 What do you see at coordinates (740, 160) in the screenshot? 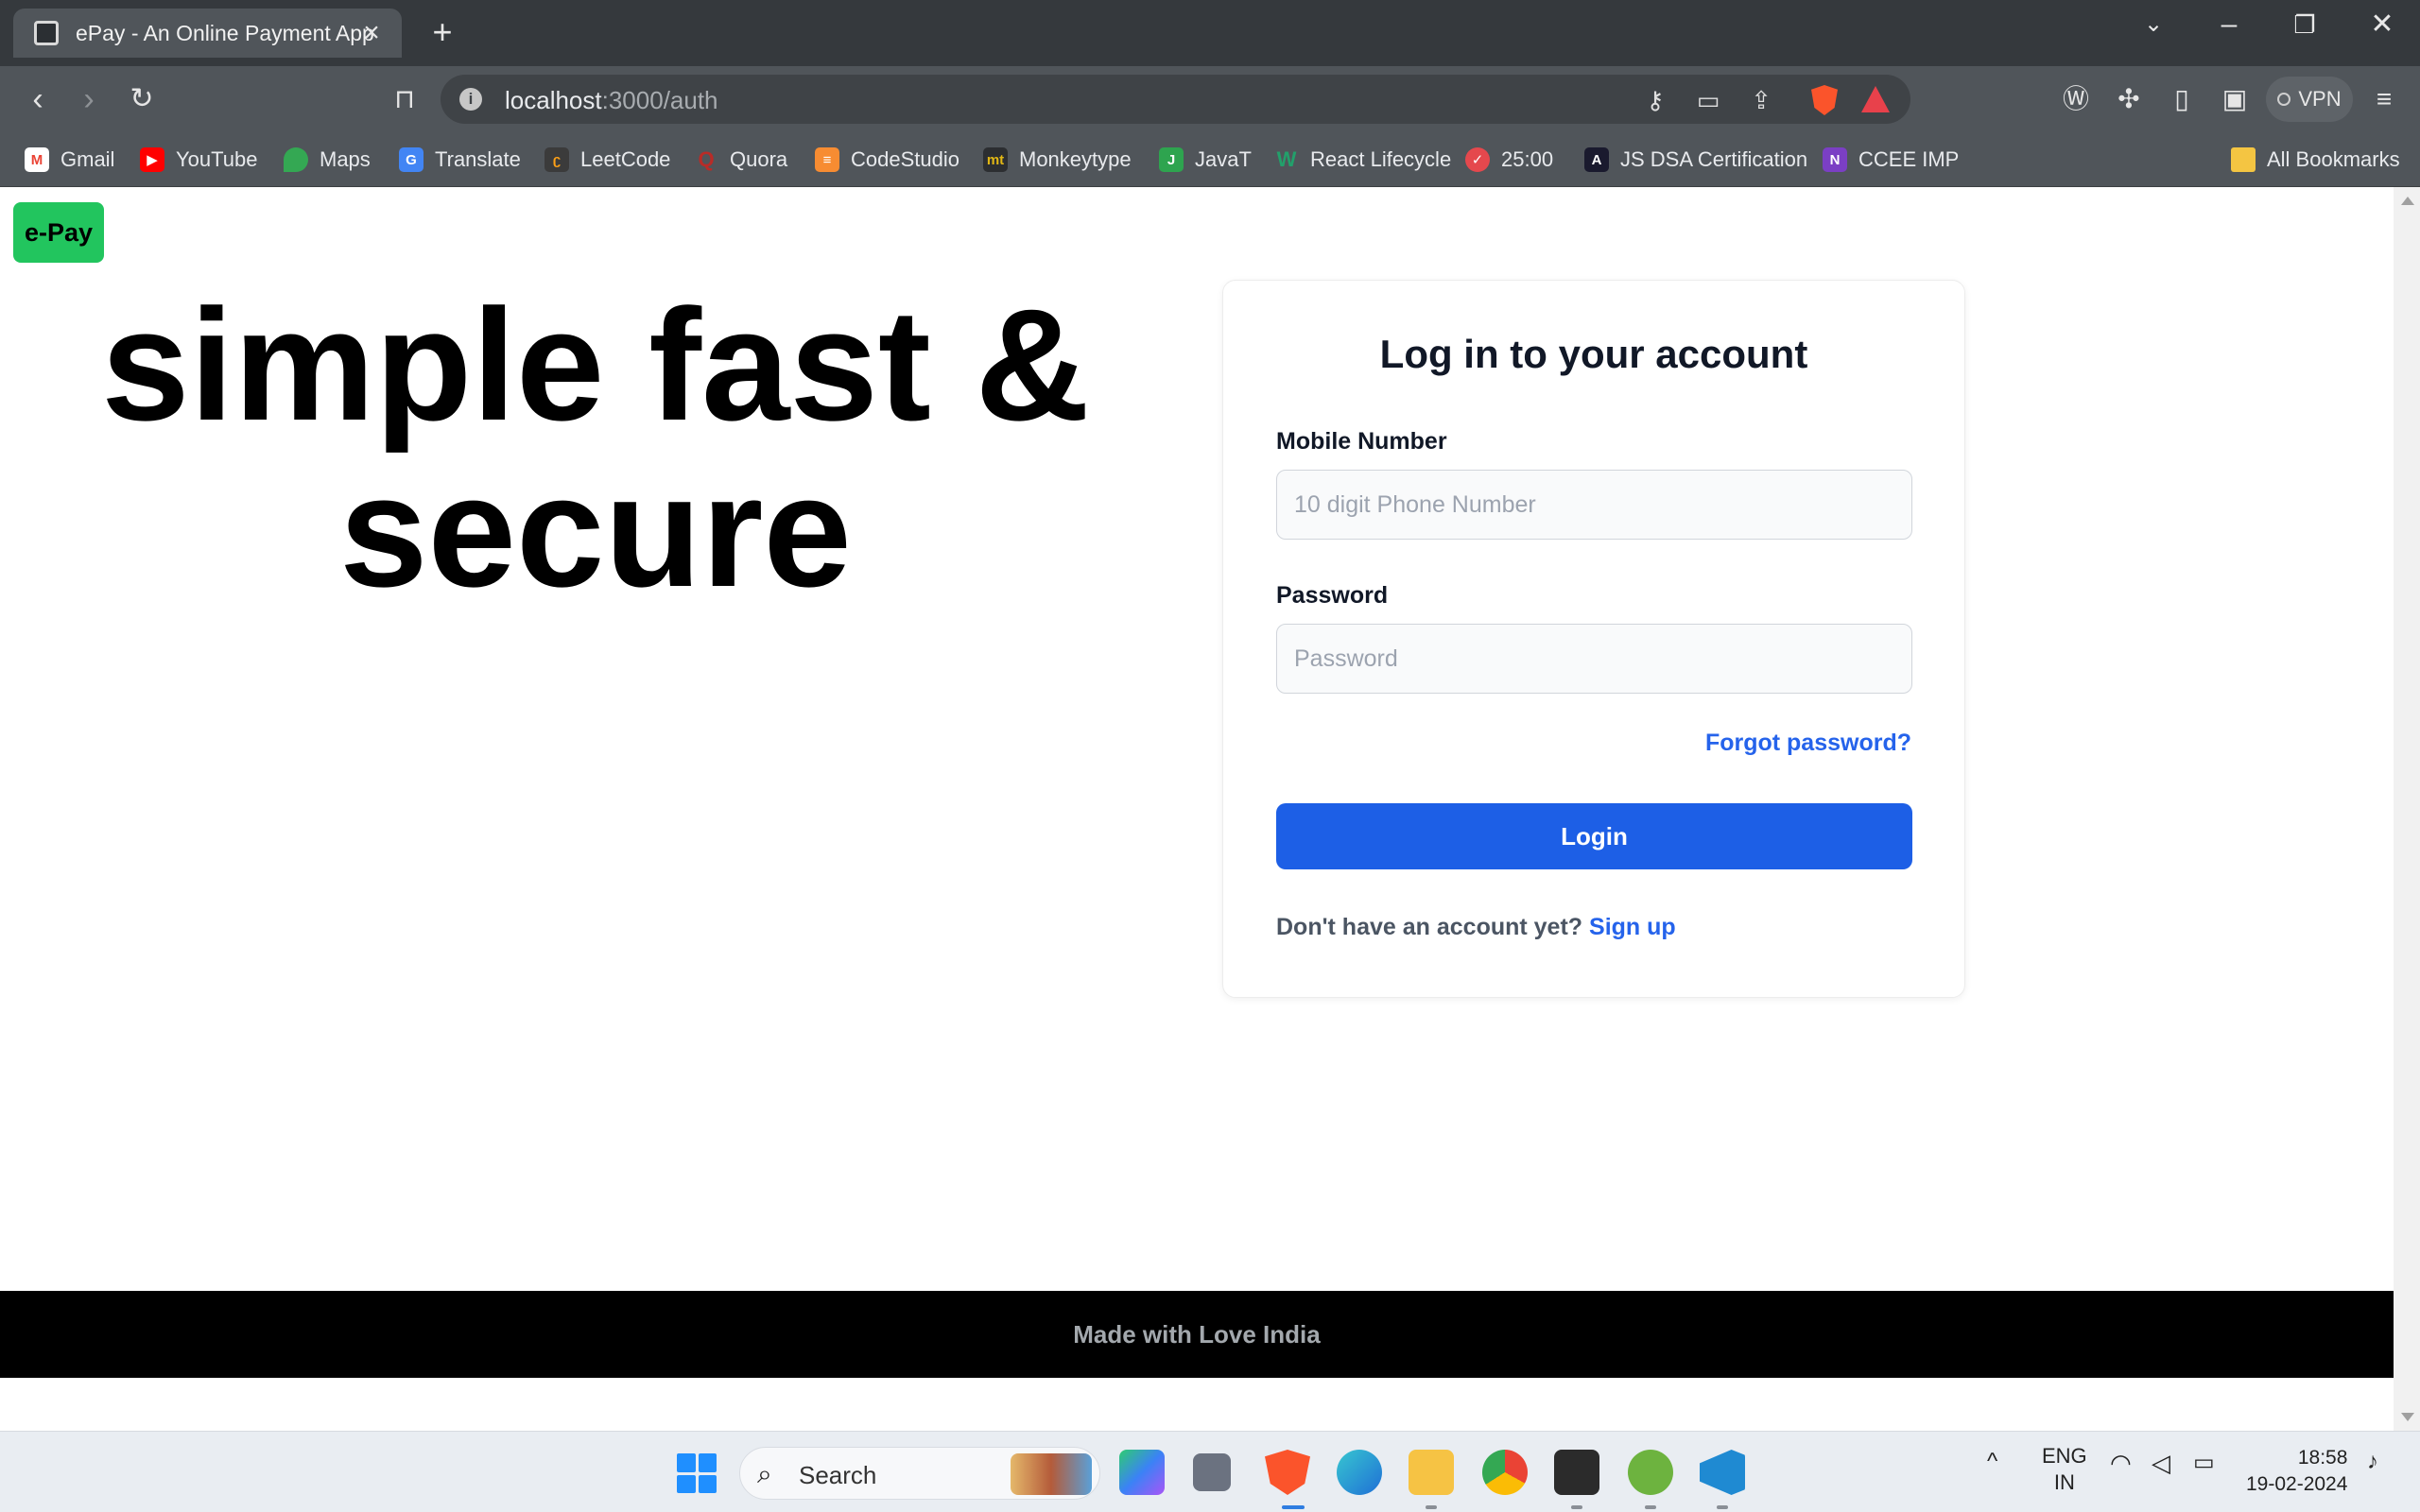
I see `bookmark-quora: Q Quora` at bounding box center [740, 160].